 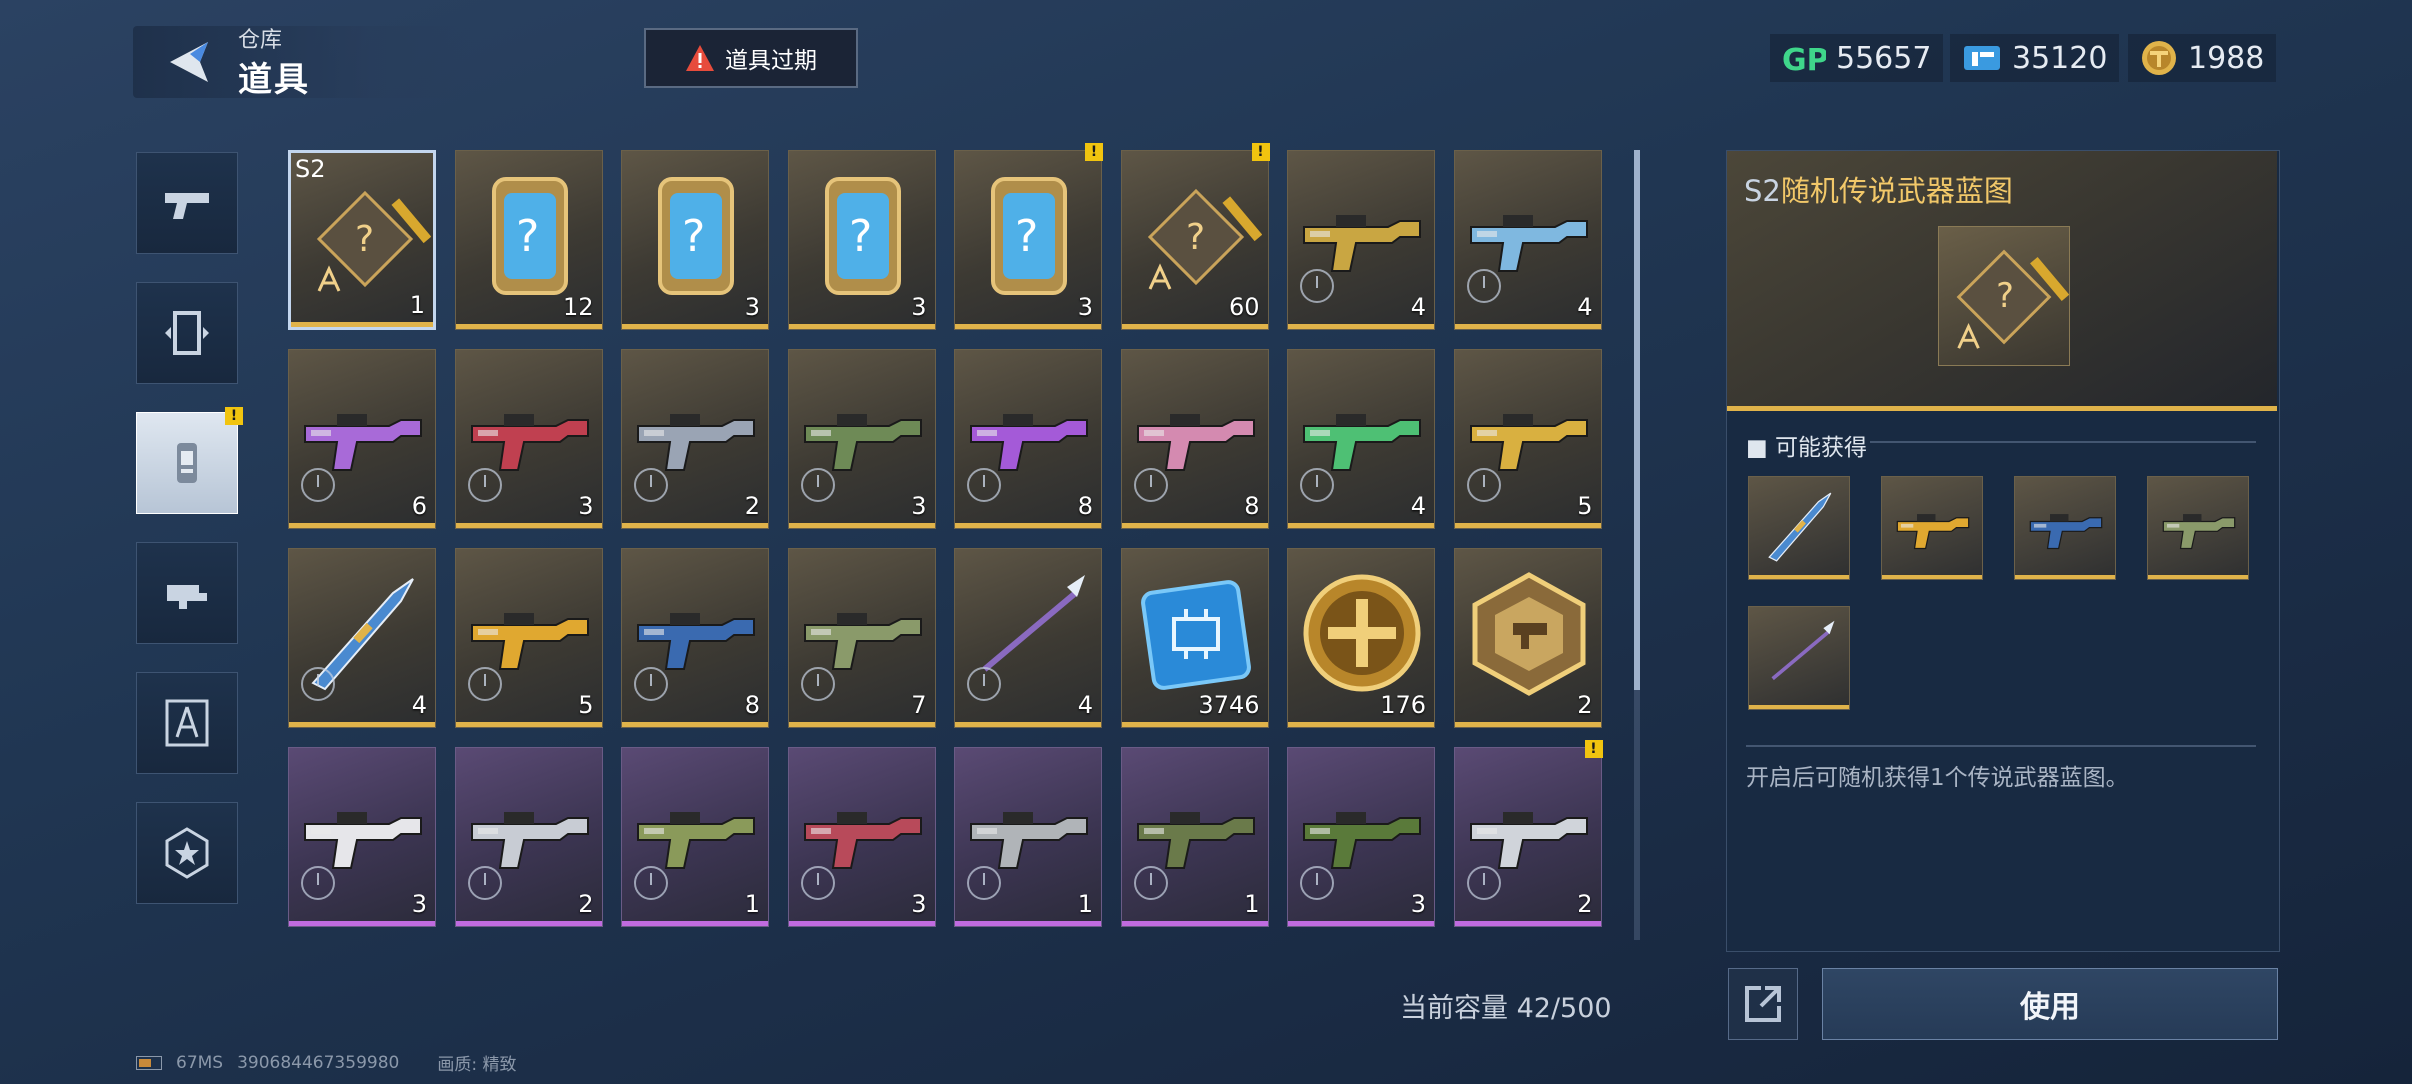 I want to click on tab-blueprints, so click(x=187, y=723).